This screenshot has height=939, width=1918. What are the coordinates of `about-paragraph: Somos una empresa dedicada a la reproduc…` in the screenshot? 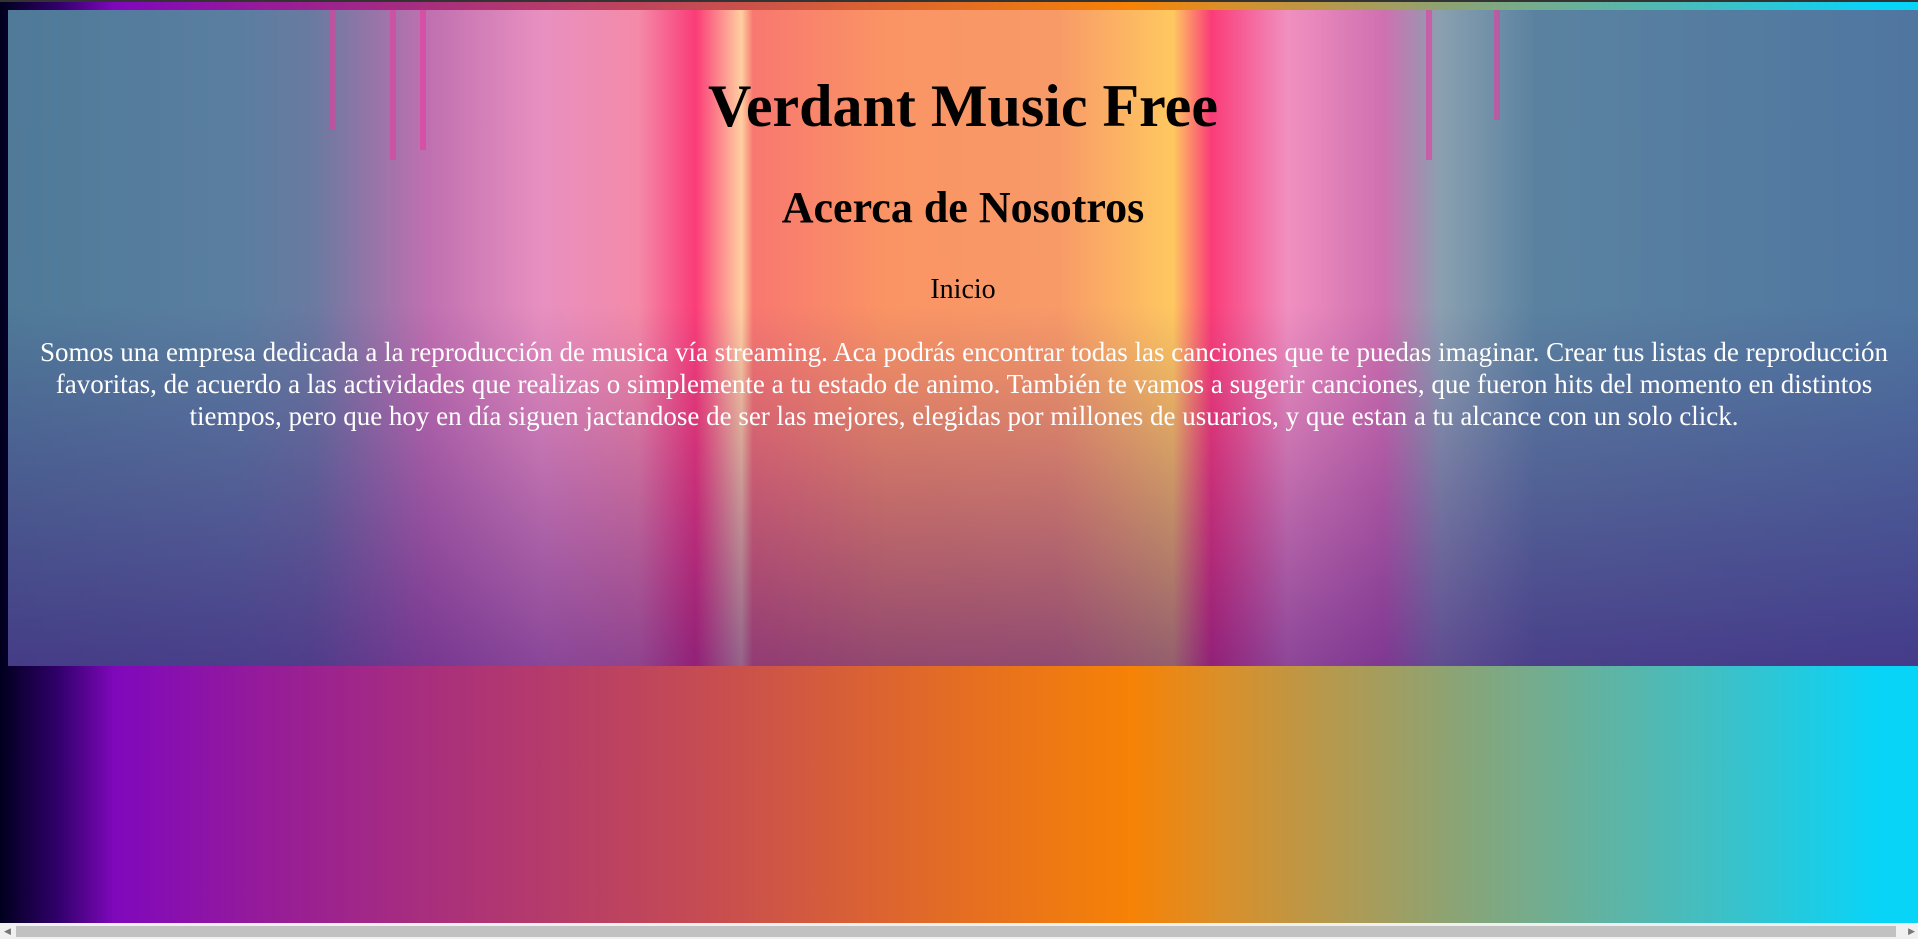 It's located at (964, 384).